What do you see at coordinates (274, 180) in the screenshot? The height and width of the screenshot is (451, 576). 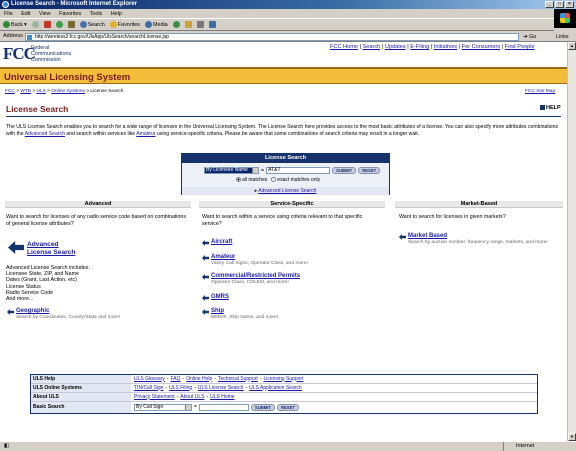 I see `radio-icon` at bounding box center [274, 180].